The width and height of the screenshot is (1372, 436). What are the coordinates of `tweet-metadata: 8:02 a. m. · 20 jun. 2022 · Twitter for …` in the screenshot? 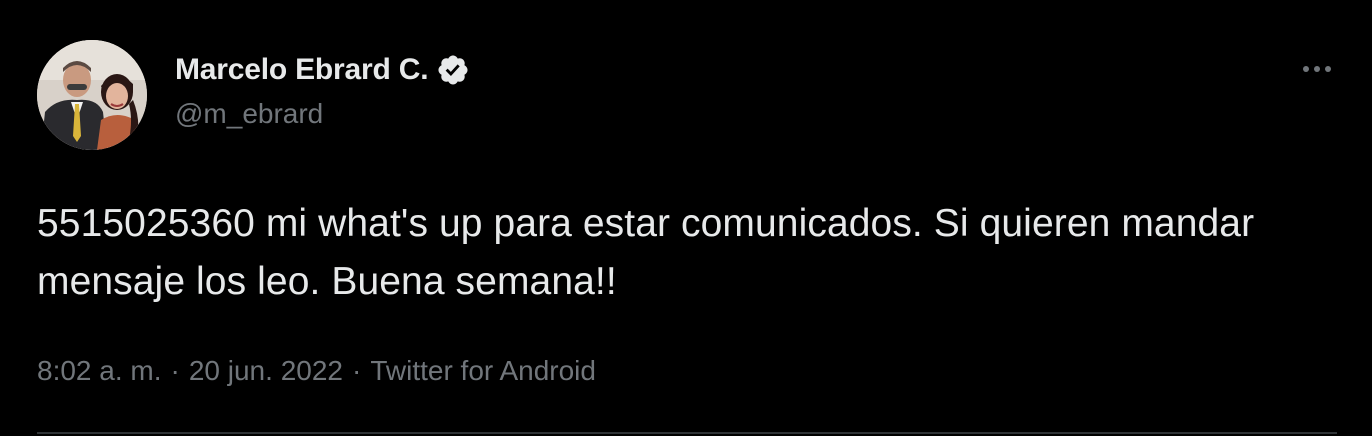 It's located at (316, 371).